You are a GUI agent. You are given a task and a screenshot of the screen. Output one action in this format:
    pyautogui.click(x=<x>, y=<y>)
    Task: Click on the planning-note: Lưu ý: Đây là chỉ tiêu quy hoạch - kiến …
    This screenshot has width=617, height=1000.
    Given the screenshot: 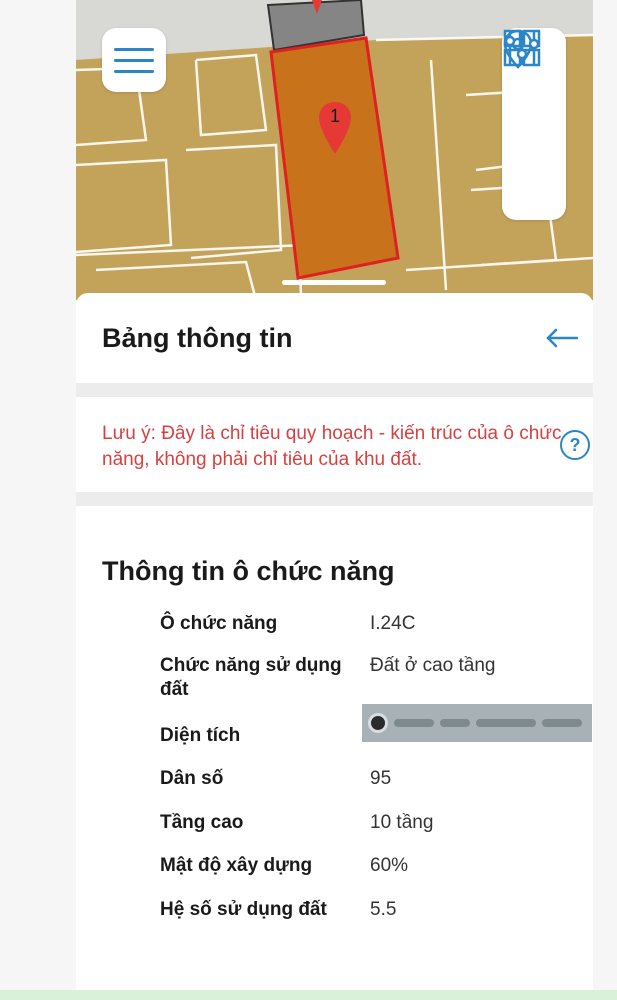 What is the action you would take?
    pyautogui.click(x=332, y=446)
    